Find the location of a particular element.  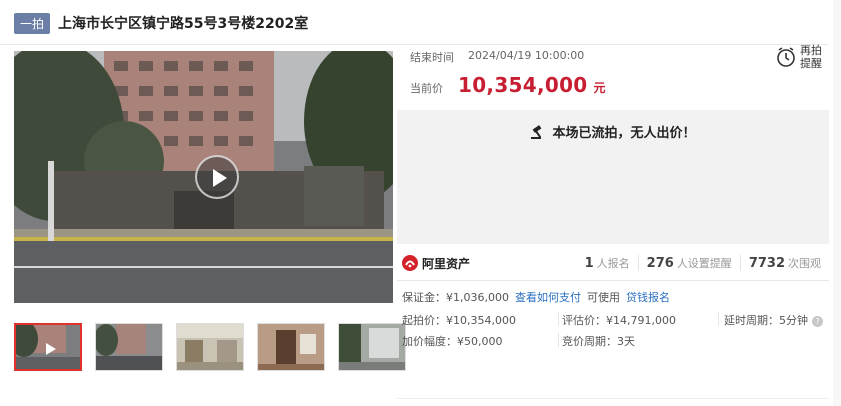

lot-header: 一拍 上海市长宁区镇宁路55号3号楼2202室 is located at coordinates (161, 23).